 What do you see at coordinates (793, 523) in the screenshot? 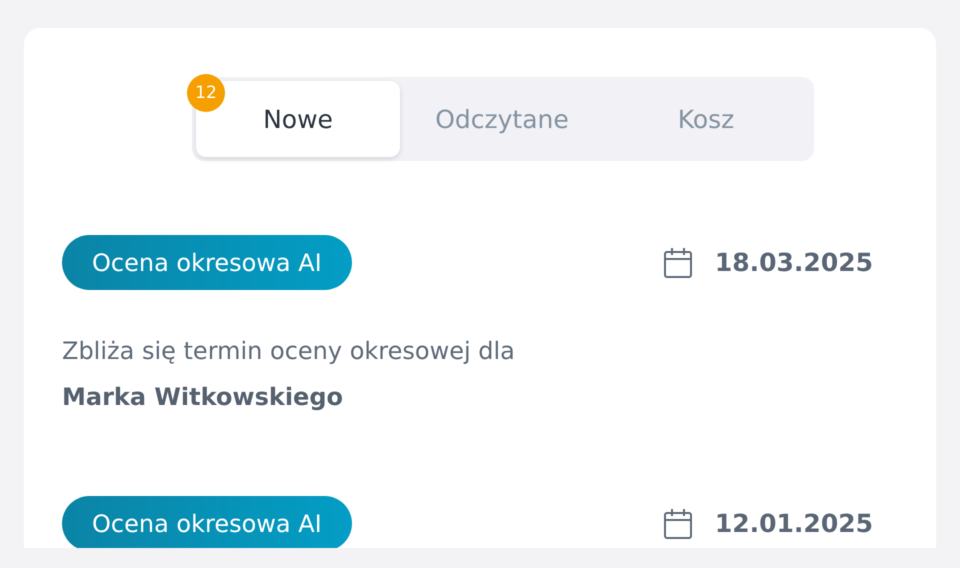
I see `notification-date: 12.01.2025` at bounding box center [793, 523].